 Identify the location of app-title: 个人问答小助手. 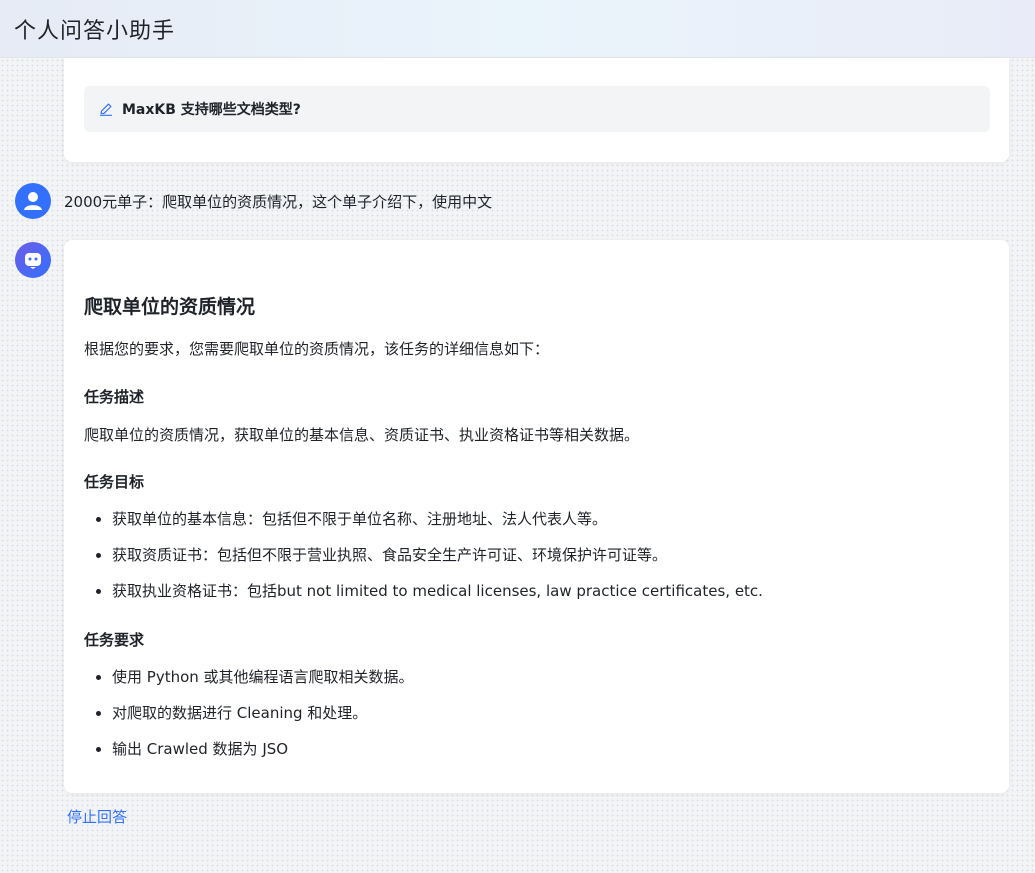
(95, 31).